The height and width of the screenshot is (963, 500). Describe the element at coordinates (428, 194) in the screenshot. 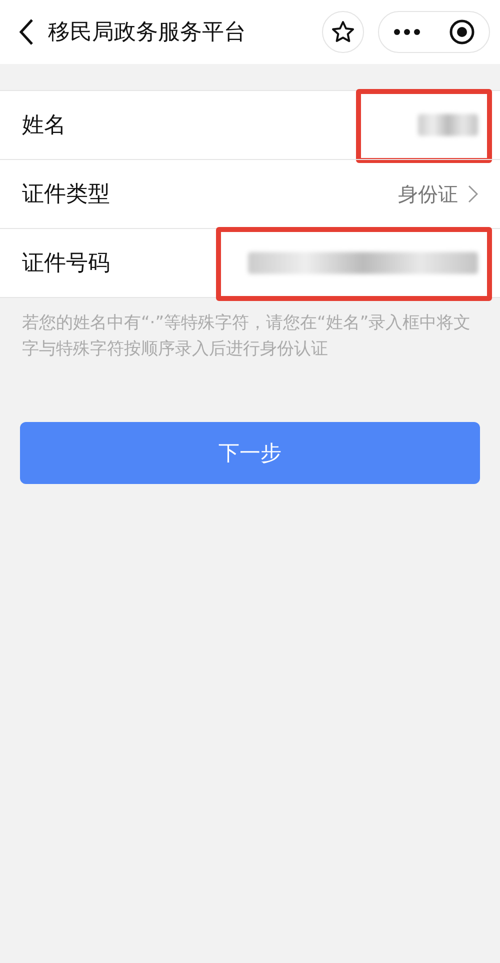

I see `field-value: 身份证` at that location.